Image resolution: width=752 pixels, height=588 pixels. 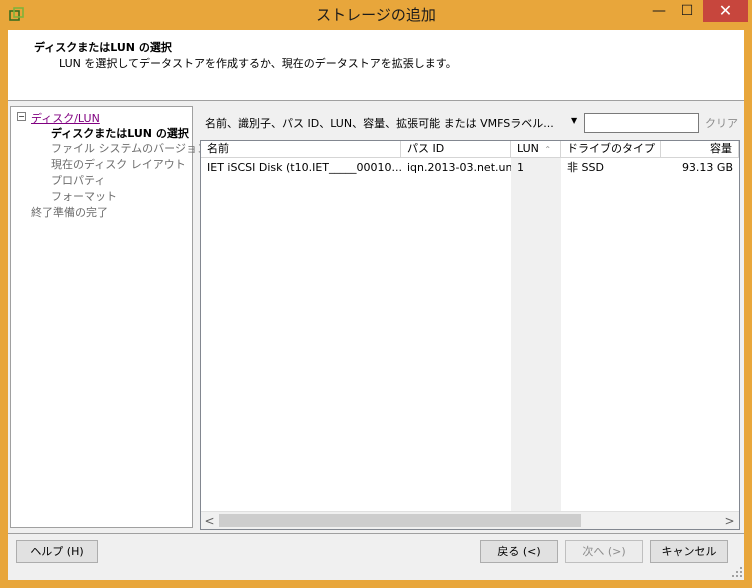 I want to click on nav-step-ready: 終了準備の完了, so click(x=69, y=212).